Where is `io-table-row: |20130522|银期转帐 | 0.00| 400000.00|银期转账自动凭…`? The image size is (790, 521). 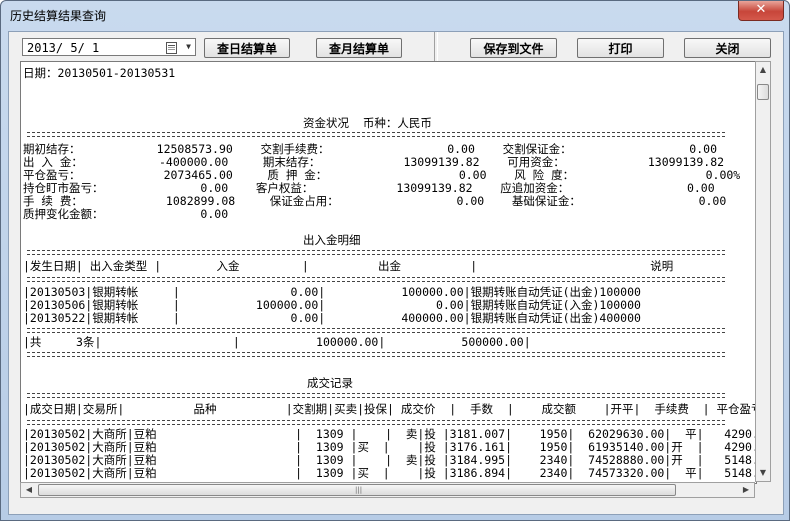
io-table-row: |20130522|银期转帐 | 0.00| 400000.00|银期转账自动凭… is located at coordinates (332, 318).